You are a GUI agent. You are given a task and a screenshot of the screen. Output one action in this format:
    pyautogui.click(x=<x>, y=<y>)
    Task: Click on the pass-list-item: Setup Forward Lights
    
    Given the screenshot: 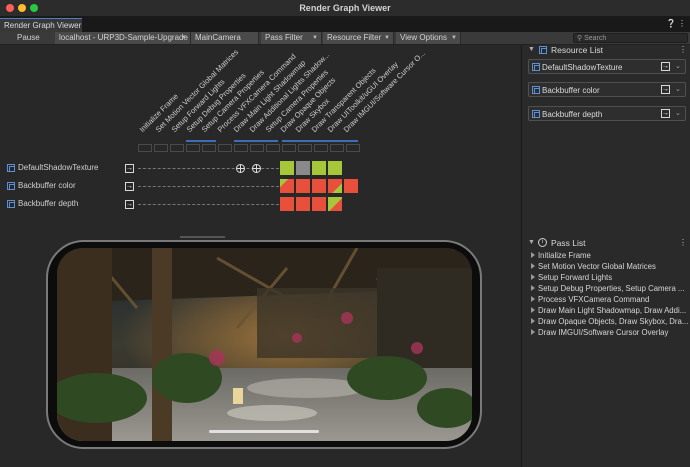 What is the action you would take?
    pyautogui.click(x=571, y=277)
    